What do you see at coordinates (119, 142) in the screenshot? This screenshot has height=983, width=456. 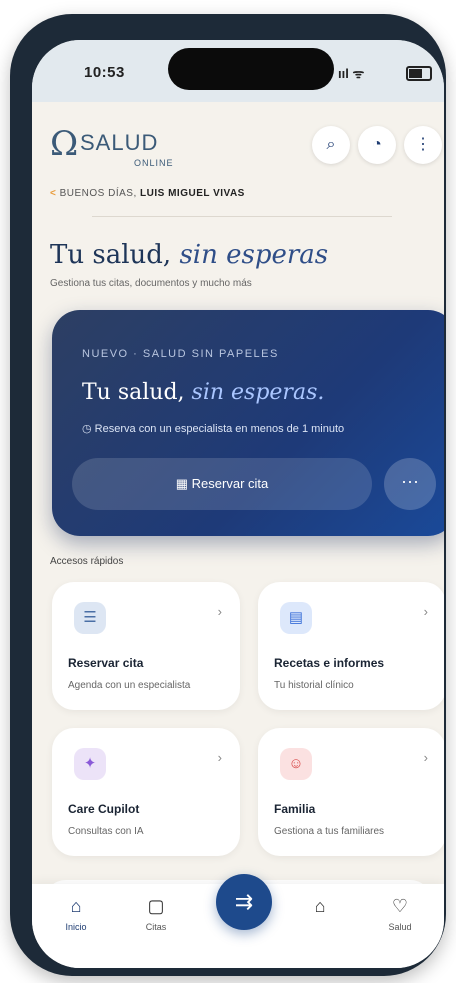 I see `logo-brand: SALUD` at bounding box center [119, 142].